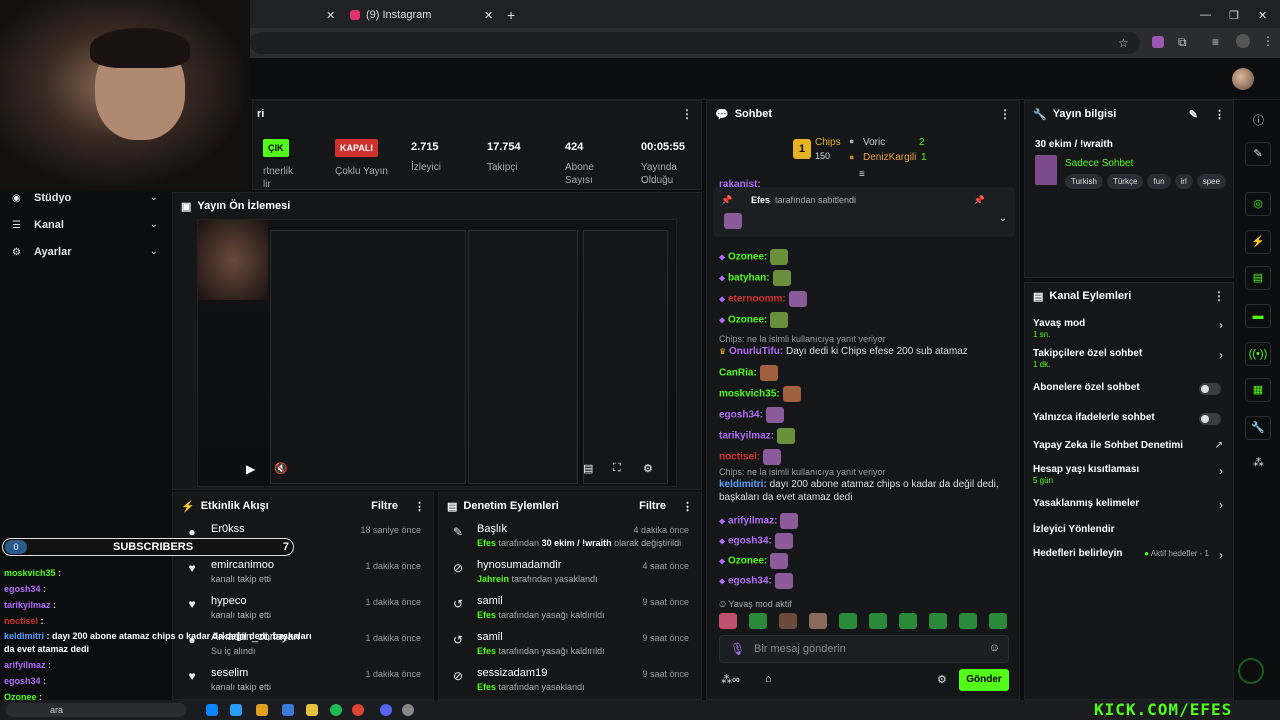 This screenshot has width=1280, height=720. What do you see at coordinates (862, 174) in the screenshot?
I see `collapse-icon: ≡` at bounding box center [862, 174].